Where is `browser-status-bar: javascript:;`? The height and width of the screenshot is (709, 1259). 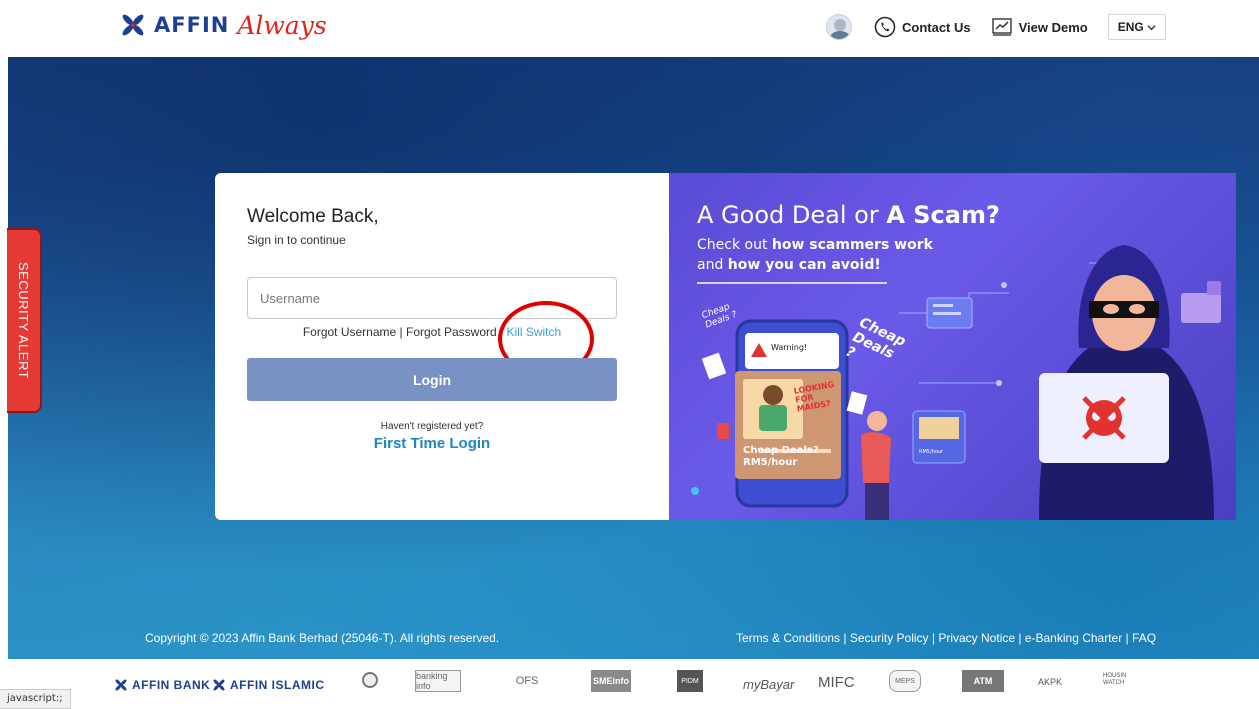 browser-status-bar: javascript:; is located at coordinates (35, 699).